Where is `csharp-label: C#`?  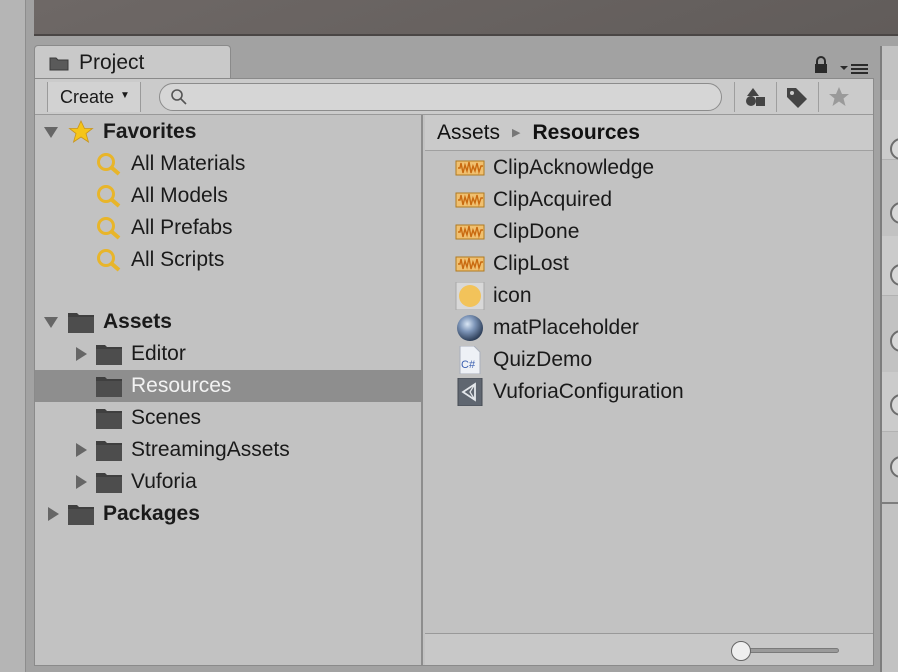
csharp-label: C# is located at coordinates (468, 365).